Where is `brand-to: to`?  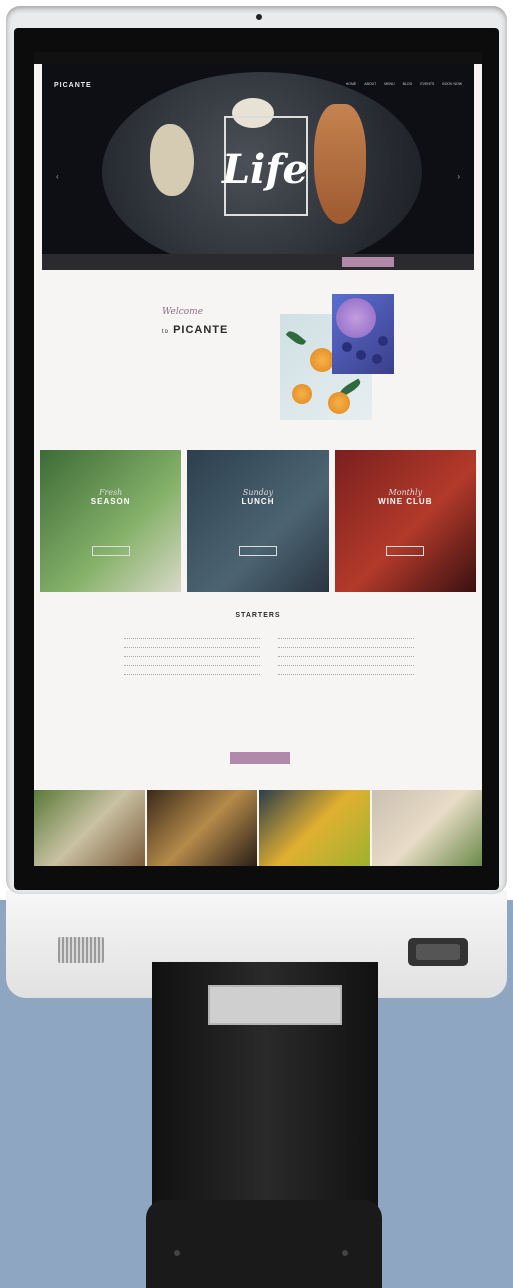 brand-to: to is located at coordinates (166, 332).